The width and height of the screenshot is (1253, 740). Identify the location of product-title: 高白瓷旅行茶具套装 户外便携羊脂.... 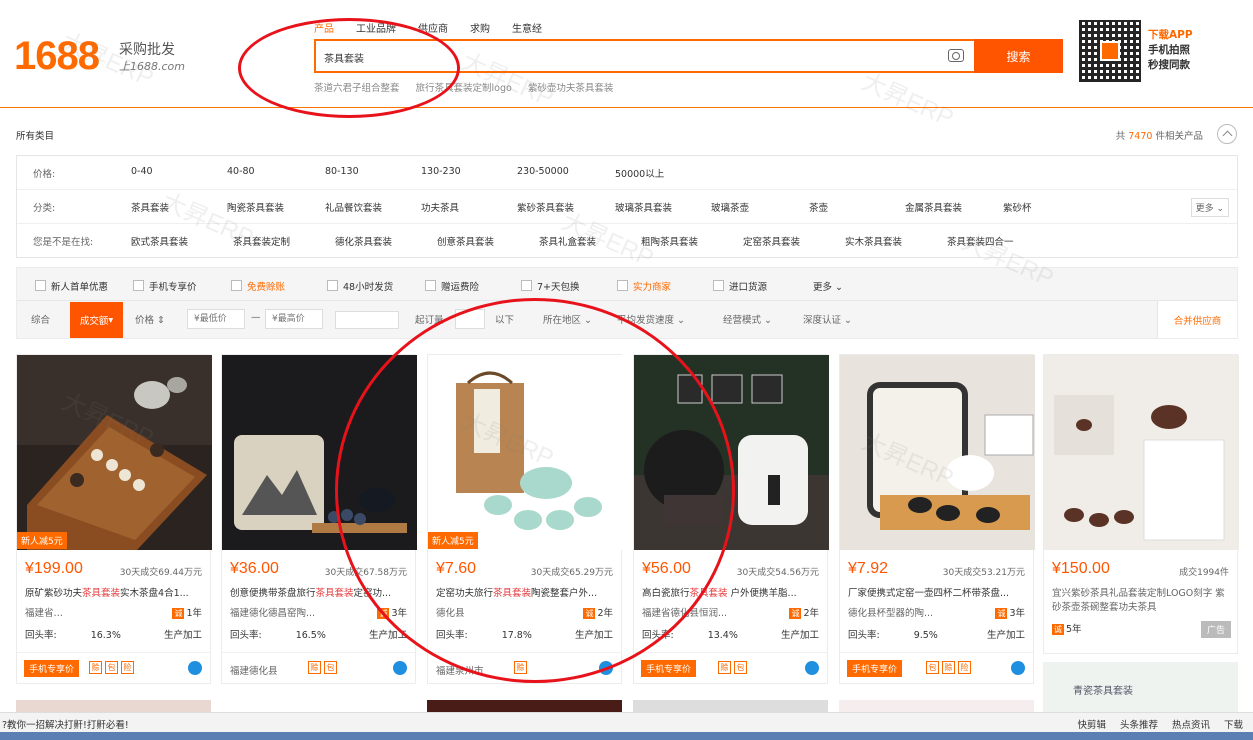
(732, 592).